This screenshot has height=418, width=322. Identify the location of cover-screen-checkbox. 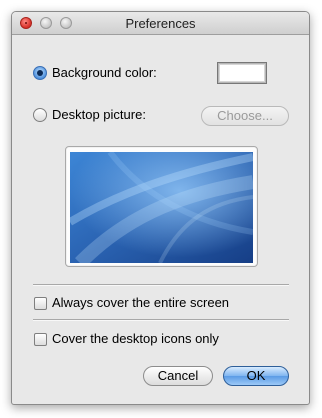
(40, 303).